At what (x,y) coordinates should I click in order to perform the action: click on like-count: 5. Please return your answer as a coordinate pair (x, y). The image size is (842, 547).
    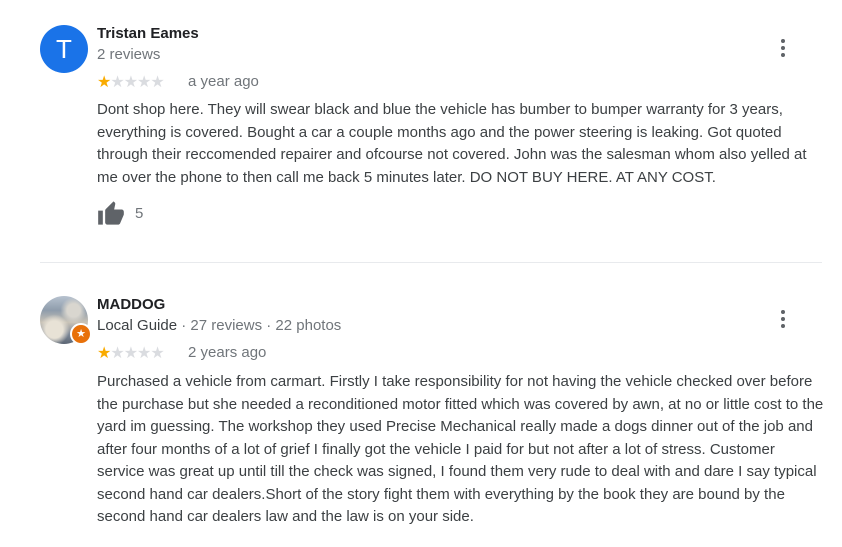
    Looking at the image, I should click on (139, 213).